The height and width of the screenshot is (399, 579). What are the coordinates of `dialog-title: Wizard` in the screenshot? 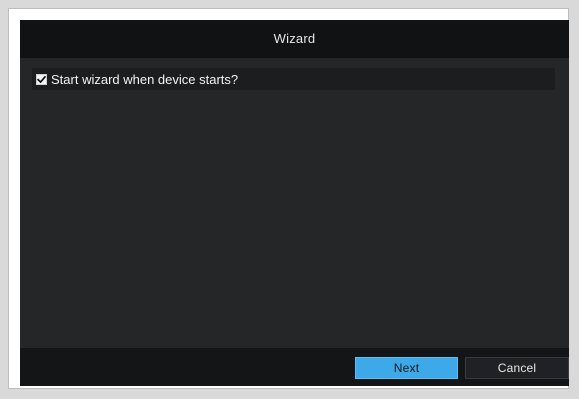 It's located at (294, 38).